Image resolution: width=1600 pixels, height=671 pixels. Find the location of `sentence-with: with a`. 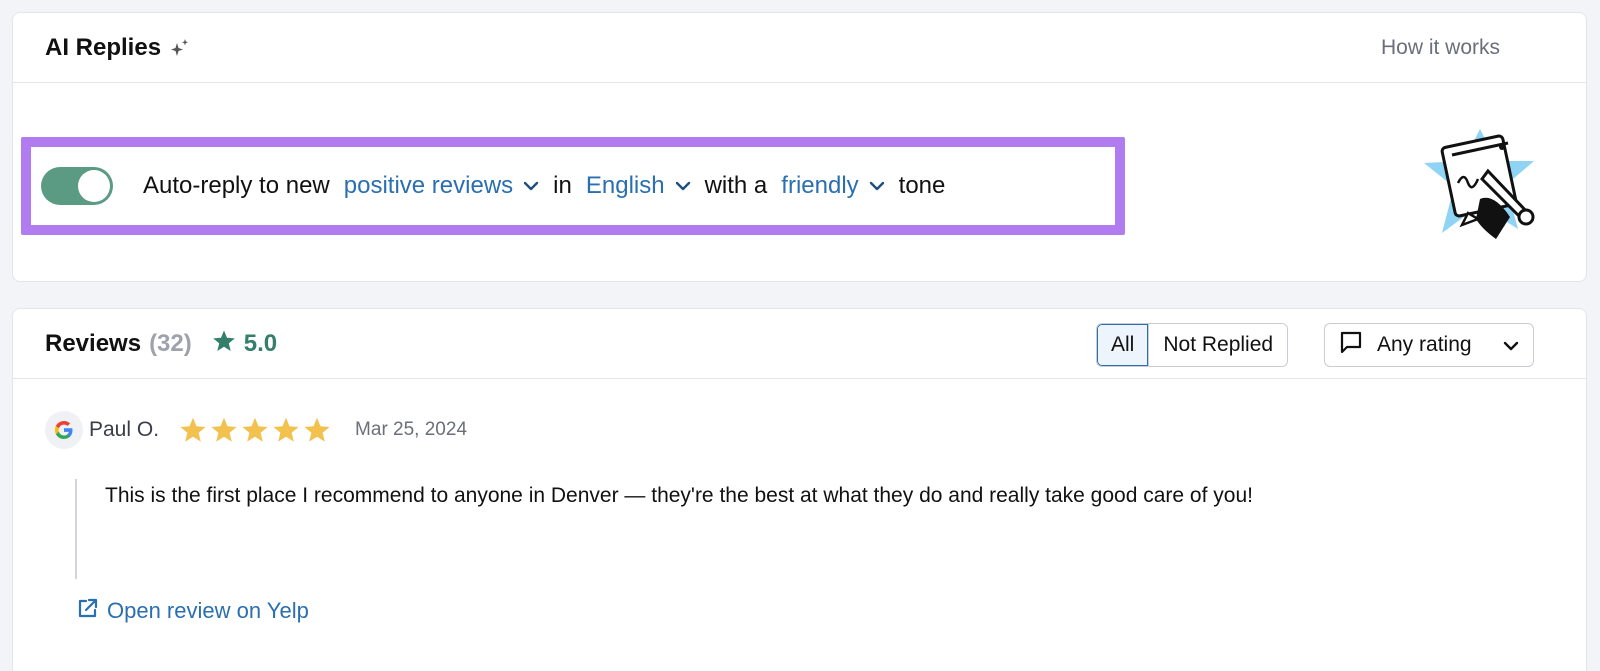

sentence-with: with a is located at coordinates (736, 185).